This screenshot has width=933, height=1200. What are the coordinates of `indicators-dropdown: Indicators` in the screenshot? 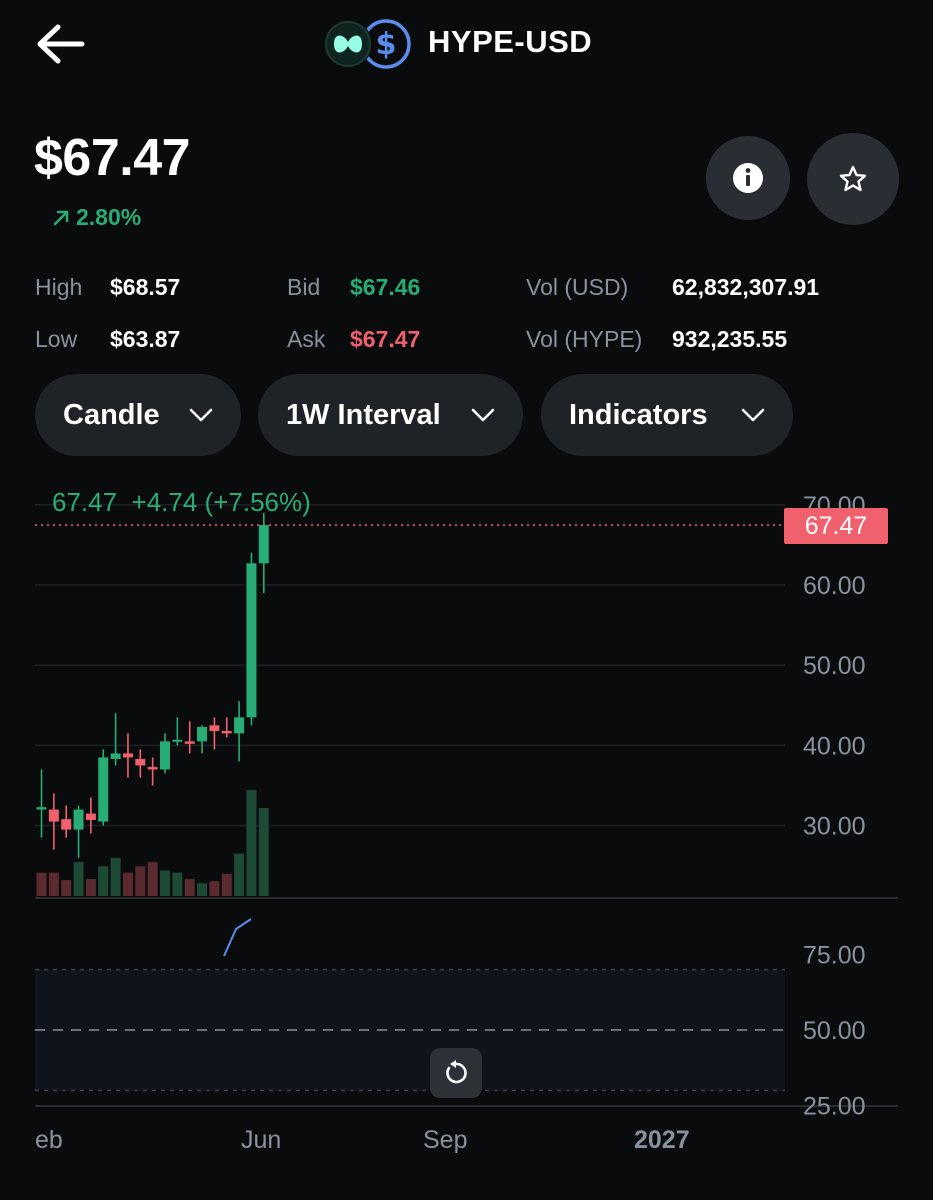 It's located at (667, 415).